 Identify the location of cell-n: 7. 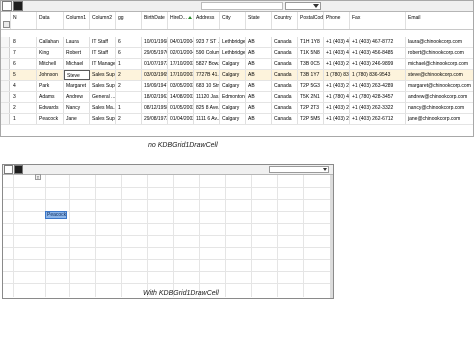
(24, 53).